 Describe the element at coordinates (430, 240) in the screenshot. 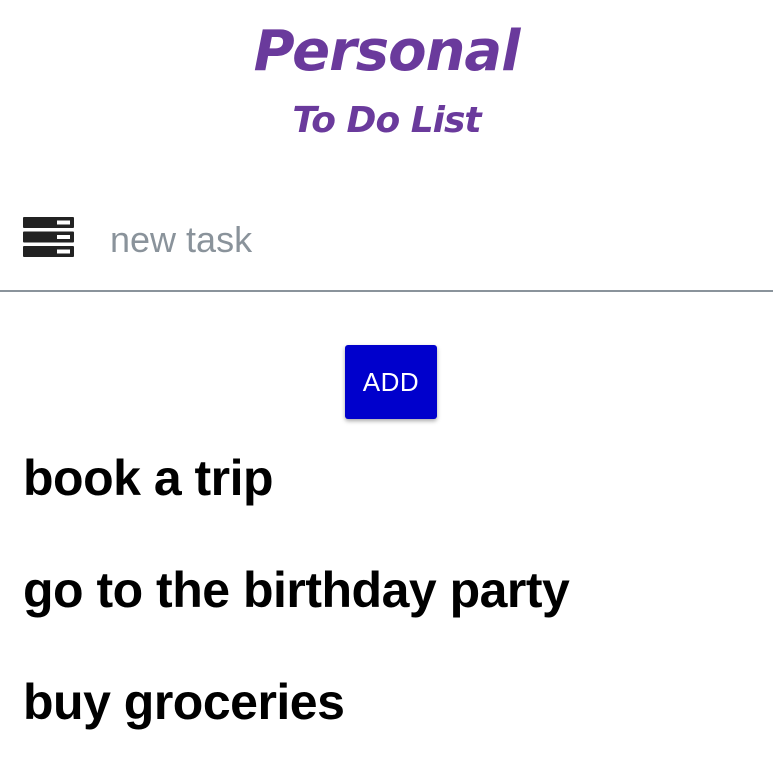

I see `new-task-input` at that location.